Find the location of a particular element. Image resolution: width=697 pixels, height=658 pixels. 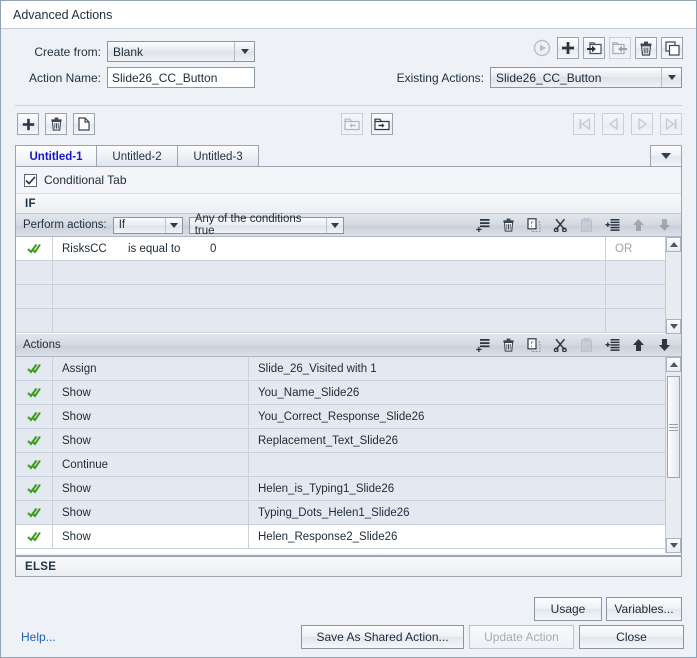

action-type: Show is located at coordinates (151, 392).